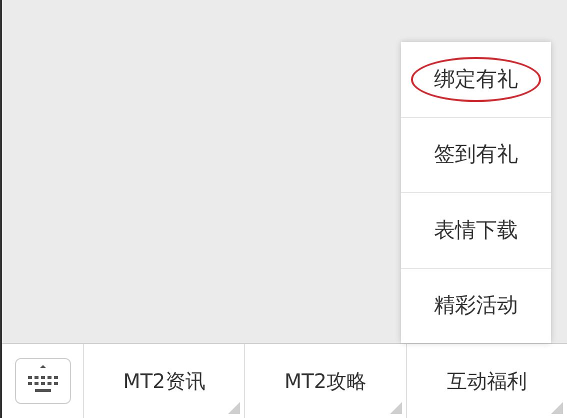 The height and width of the screenshot is (418, 567). What do you see at coordinates (476, 155) in the screenshot?
I see `popup-menu-item: 签到有礼` at bounding box center [476, 155].